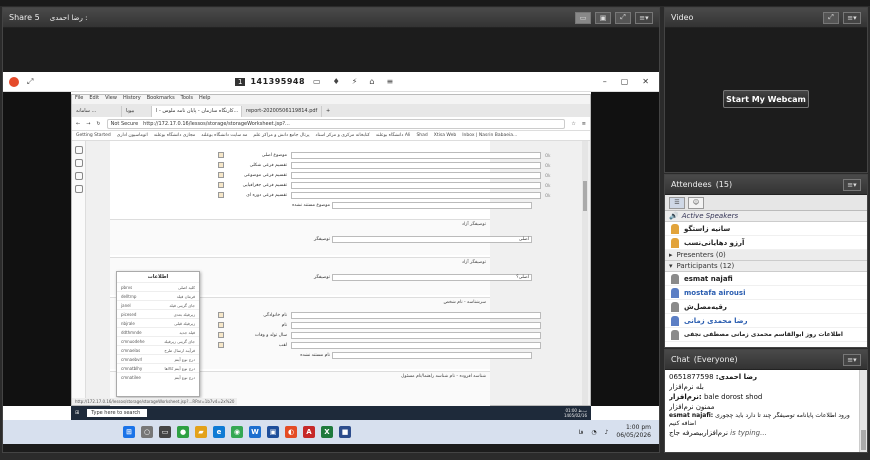 Image resolution: width=870 pixels, height=460 pixels. What do you see at coordinates (161, 99) in the screenshot?
I see `menu-bookmarks: Bookmarks` at bounding box center [161, 99].